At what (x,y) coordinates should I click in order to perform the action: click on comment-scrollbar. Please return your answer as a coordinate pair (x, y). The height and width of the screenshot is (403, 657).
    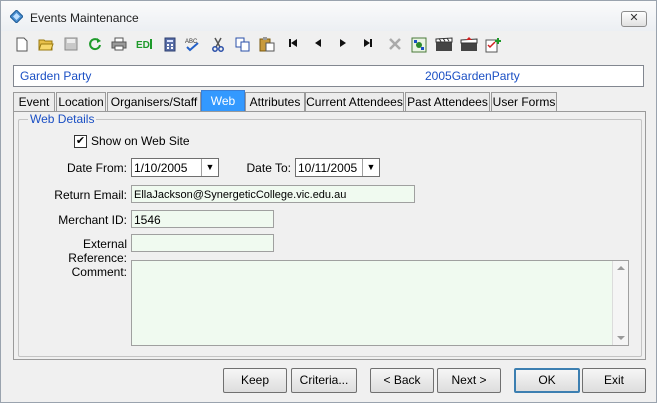
    Looking at the image, I should click on (620, 303).